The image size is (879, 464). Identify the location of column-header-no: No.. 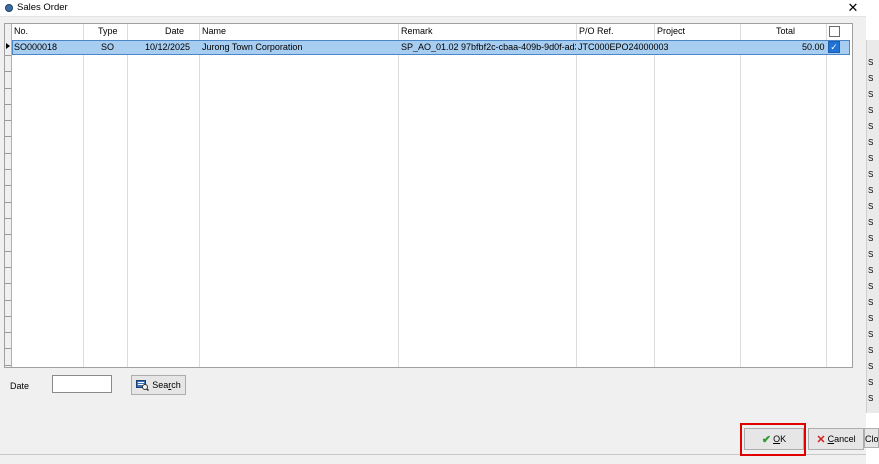
(21, 31).